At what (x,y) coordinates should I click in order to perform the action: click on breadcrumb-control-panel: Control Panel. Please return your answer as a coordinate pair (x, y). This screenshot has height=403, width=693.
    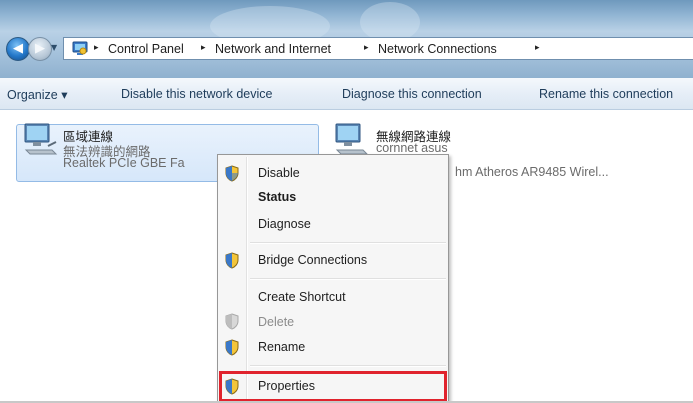
    Looking at the image, I should click on (146, 49).